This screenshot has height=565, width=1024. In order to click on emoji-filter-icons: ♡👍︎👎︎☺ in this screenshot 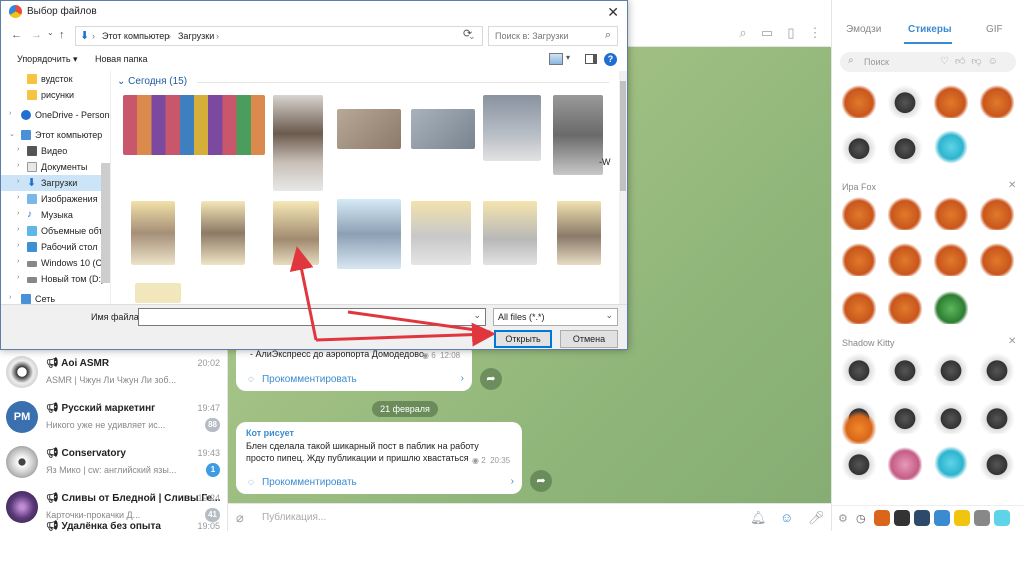, I will do `click(972, 61)`.